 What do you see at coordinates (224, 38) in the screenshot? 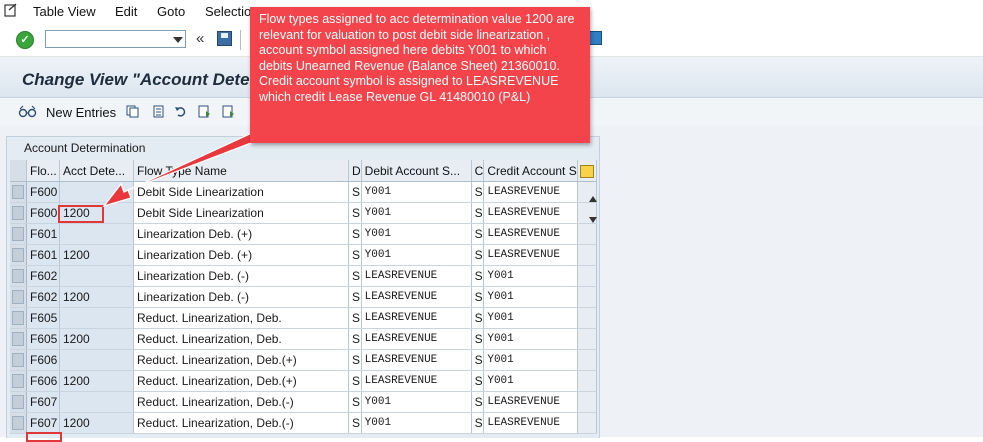
I see `save-icon` at bounding box center [224, 38].